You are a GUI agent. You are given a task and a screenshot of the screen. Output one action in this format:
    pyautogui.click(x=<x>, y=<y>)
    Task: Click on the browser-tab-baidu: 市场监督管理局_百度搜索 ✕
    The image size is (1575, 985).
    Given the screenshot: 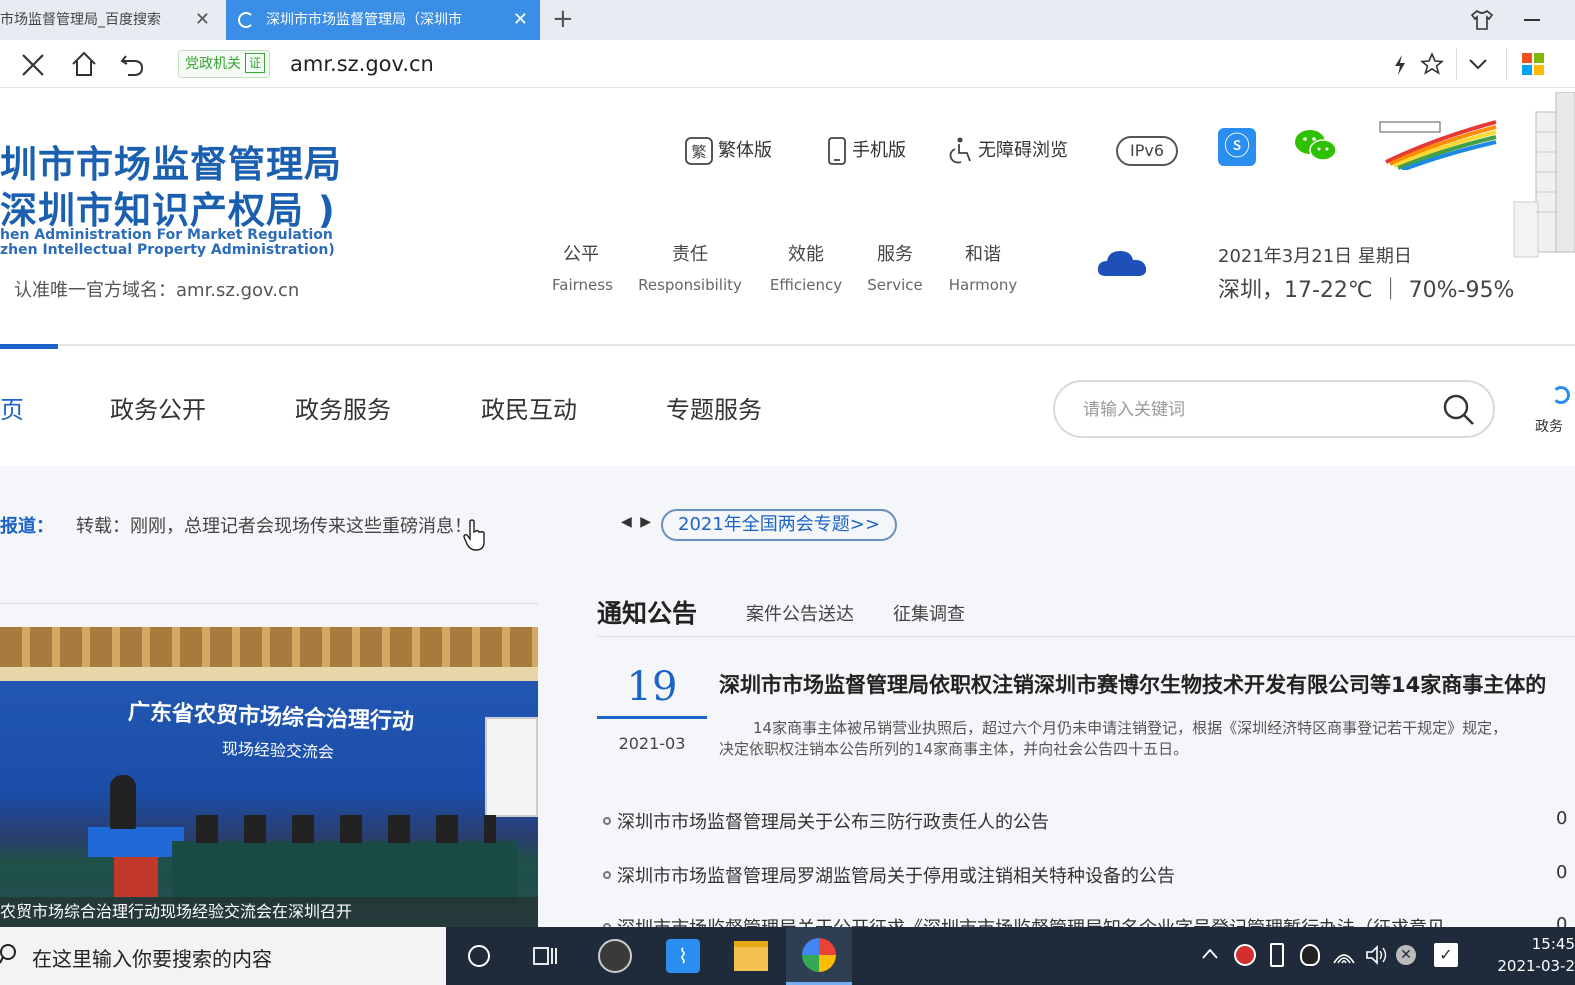 What is the action you would take?
    pyautogui.click(x=113, y=20)
    